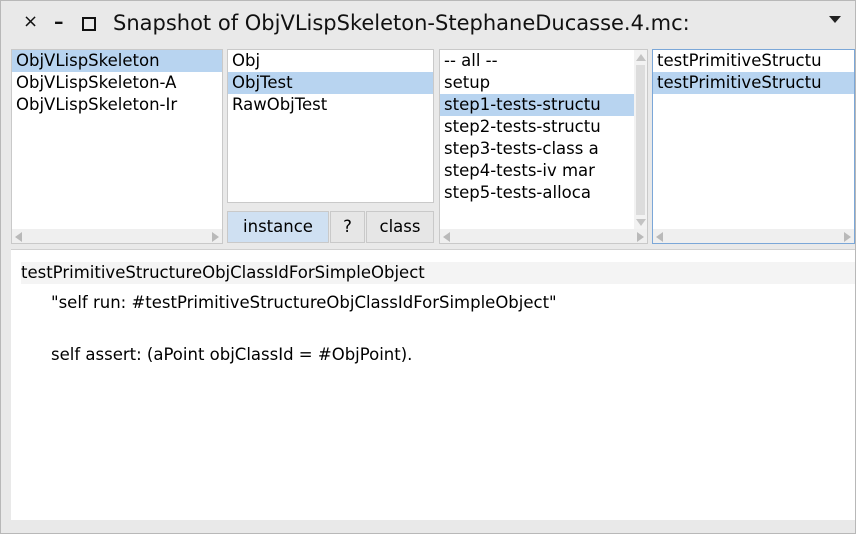  I want to click on vertical-scrollbar, so click(640, 140).